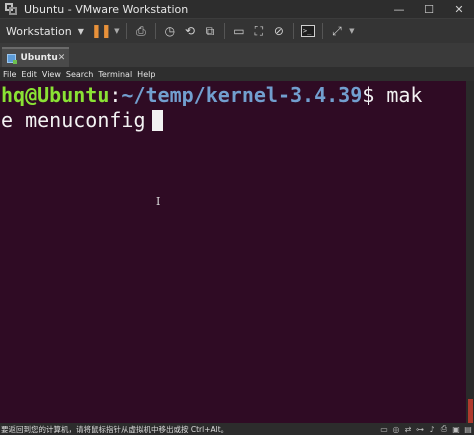  Describe the element at coordinates (259, 31) in the screenshot. I see `full-screen-icon: ⛶` at that location.